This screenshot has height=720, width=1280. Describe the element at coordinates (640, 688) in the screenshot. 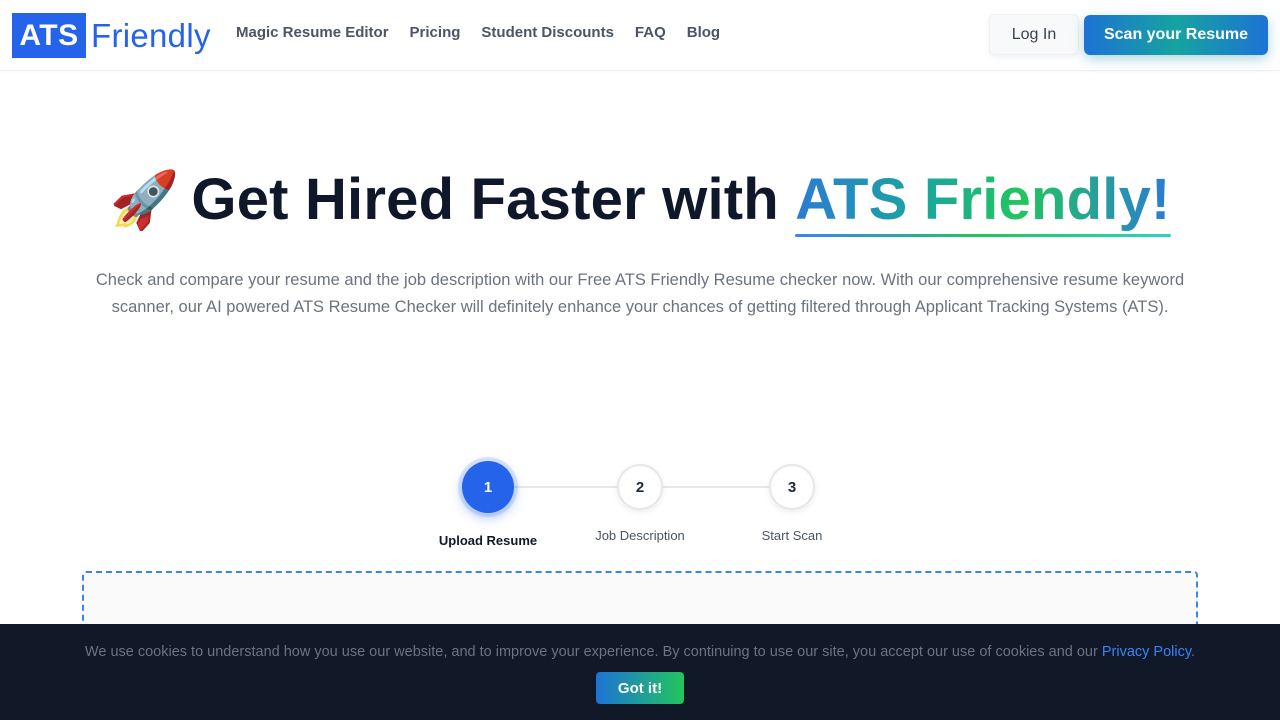

I see `cookie-accept-button: Got it!` at that location.